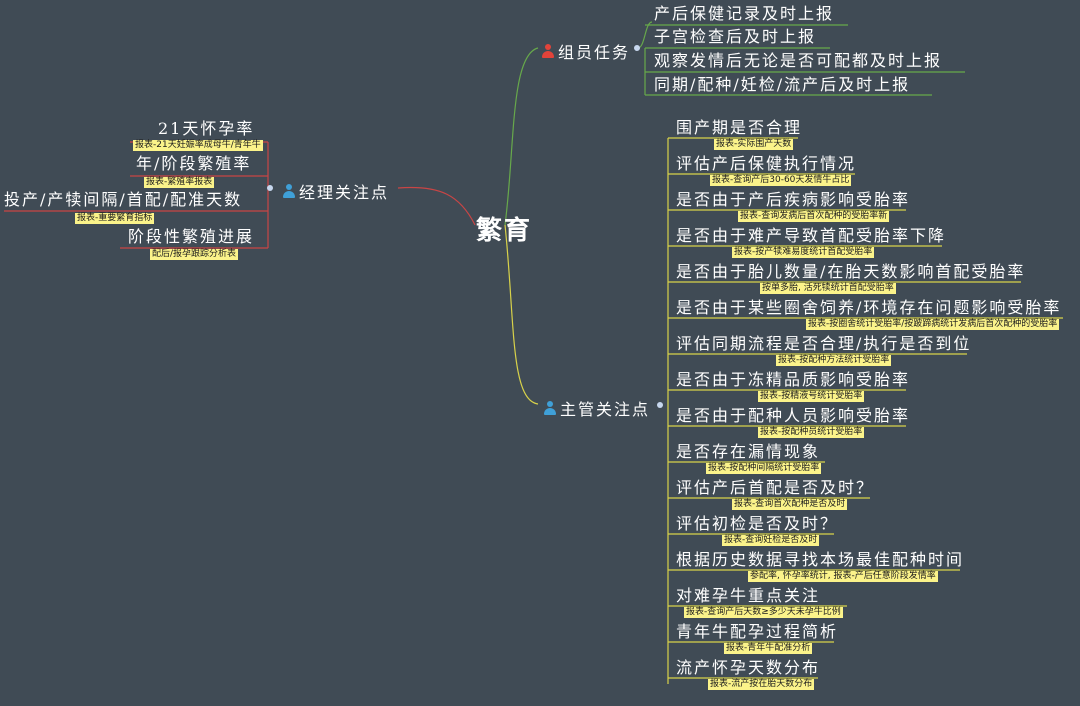  What do you see at coordinates (766, 164) in the screenshot?
I see `supervisor-item-2: 评估产后保健执行情况` at bounding box center [766, 164].